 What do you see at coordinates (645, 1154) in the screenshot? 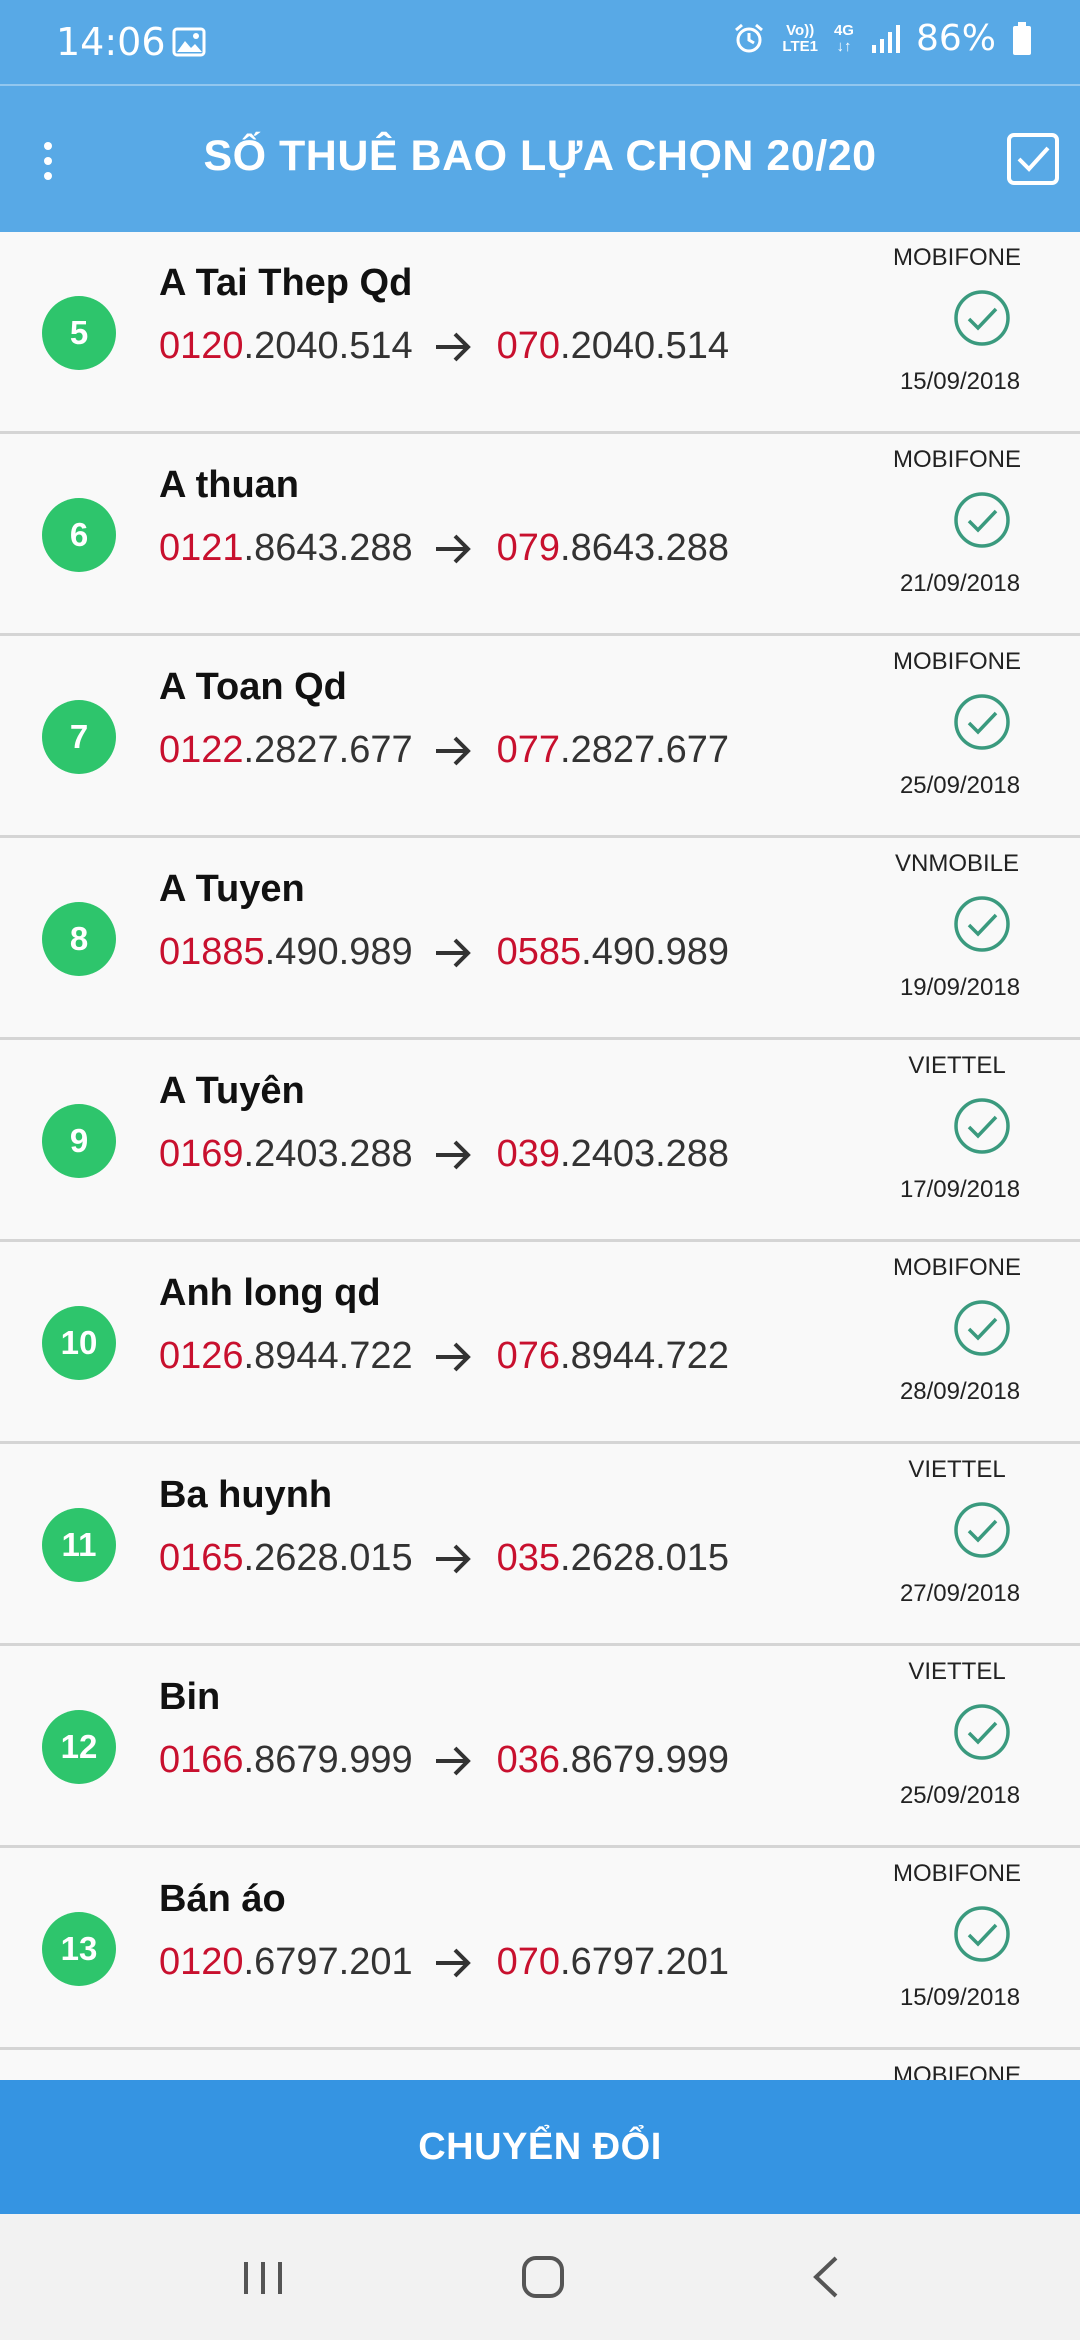
I see `new-number: .2403.288` at bounding box center [645, 1154].